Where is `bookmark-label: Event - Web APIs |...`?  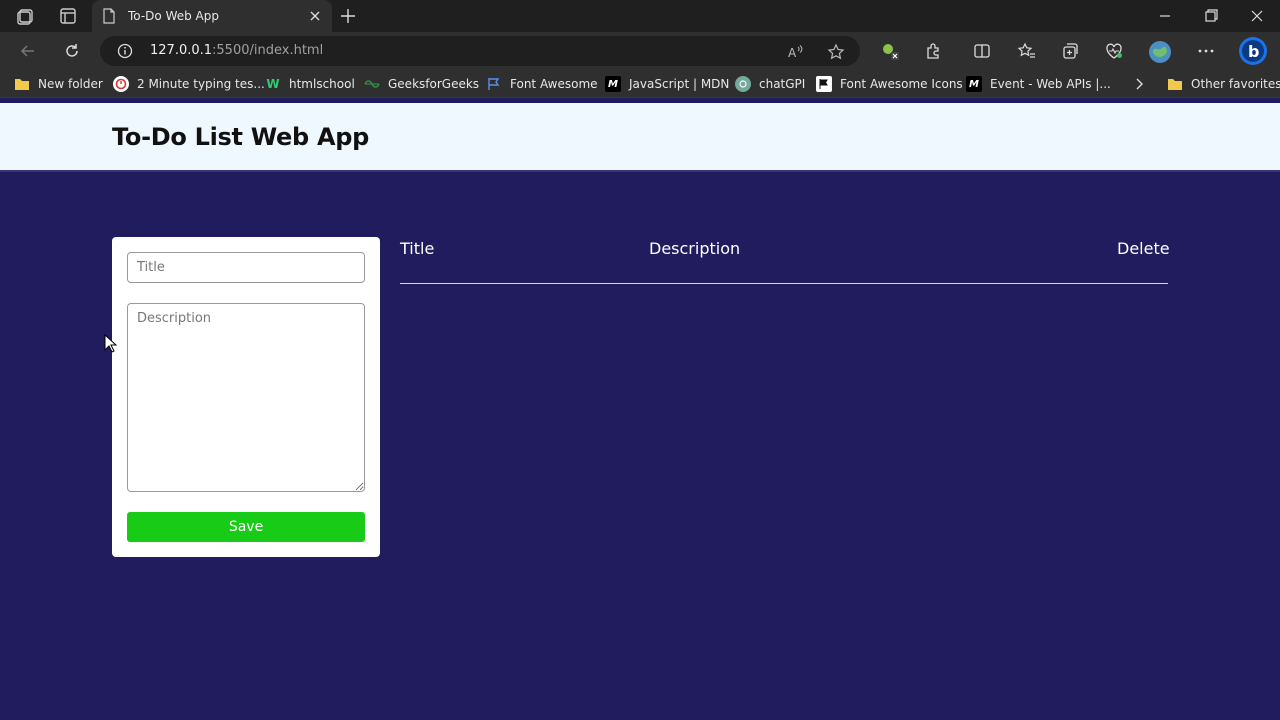 bookmark-label: Event - Web APIs |... is located at coordinates (1050, 84).